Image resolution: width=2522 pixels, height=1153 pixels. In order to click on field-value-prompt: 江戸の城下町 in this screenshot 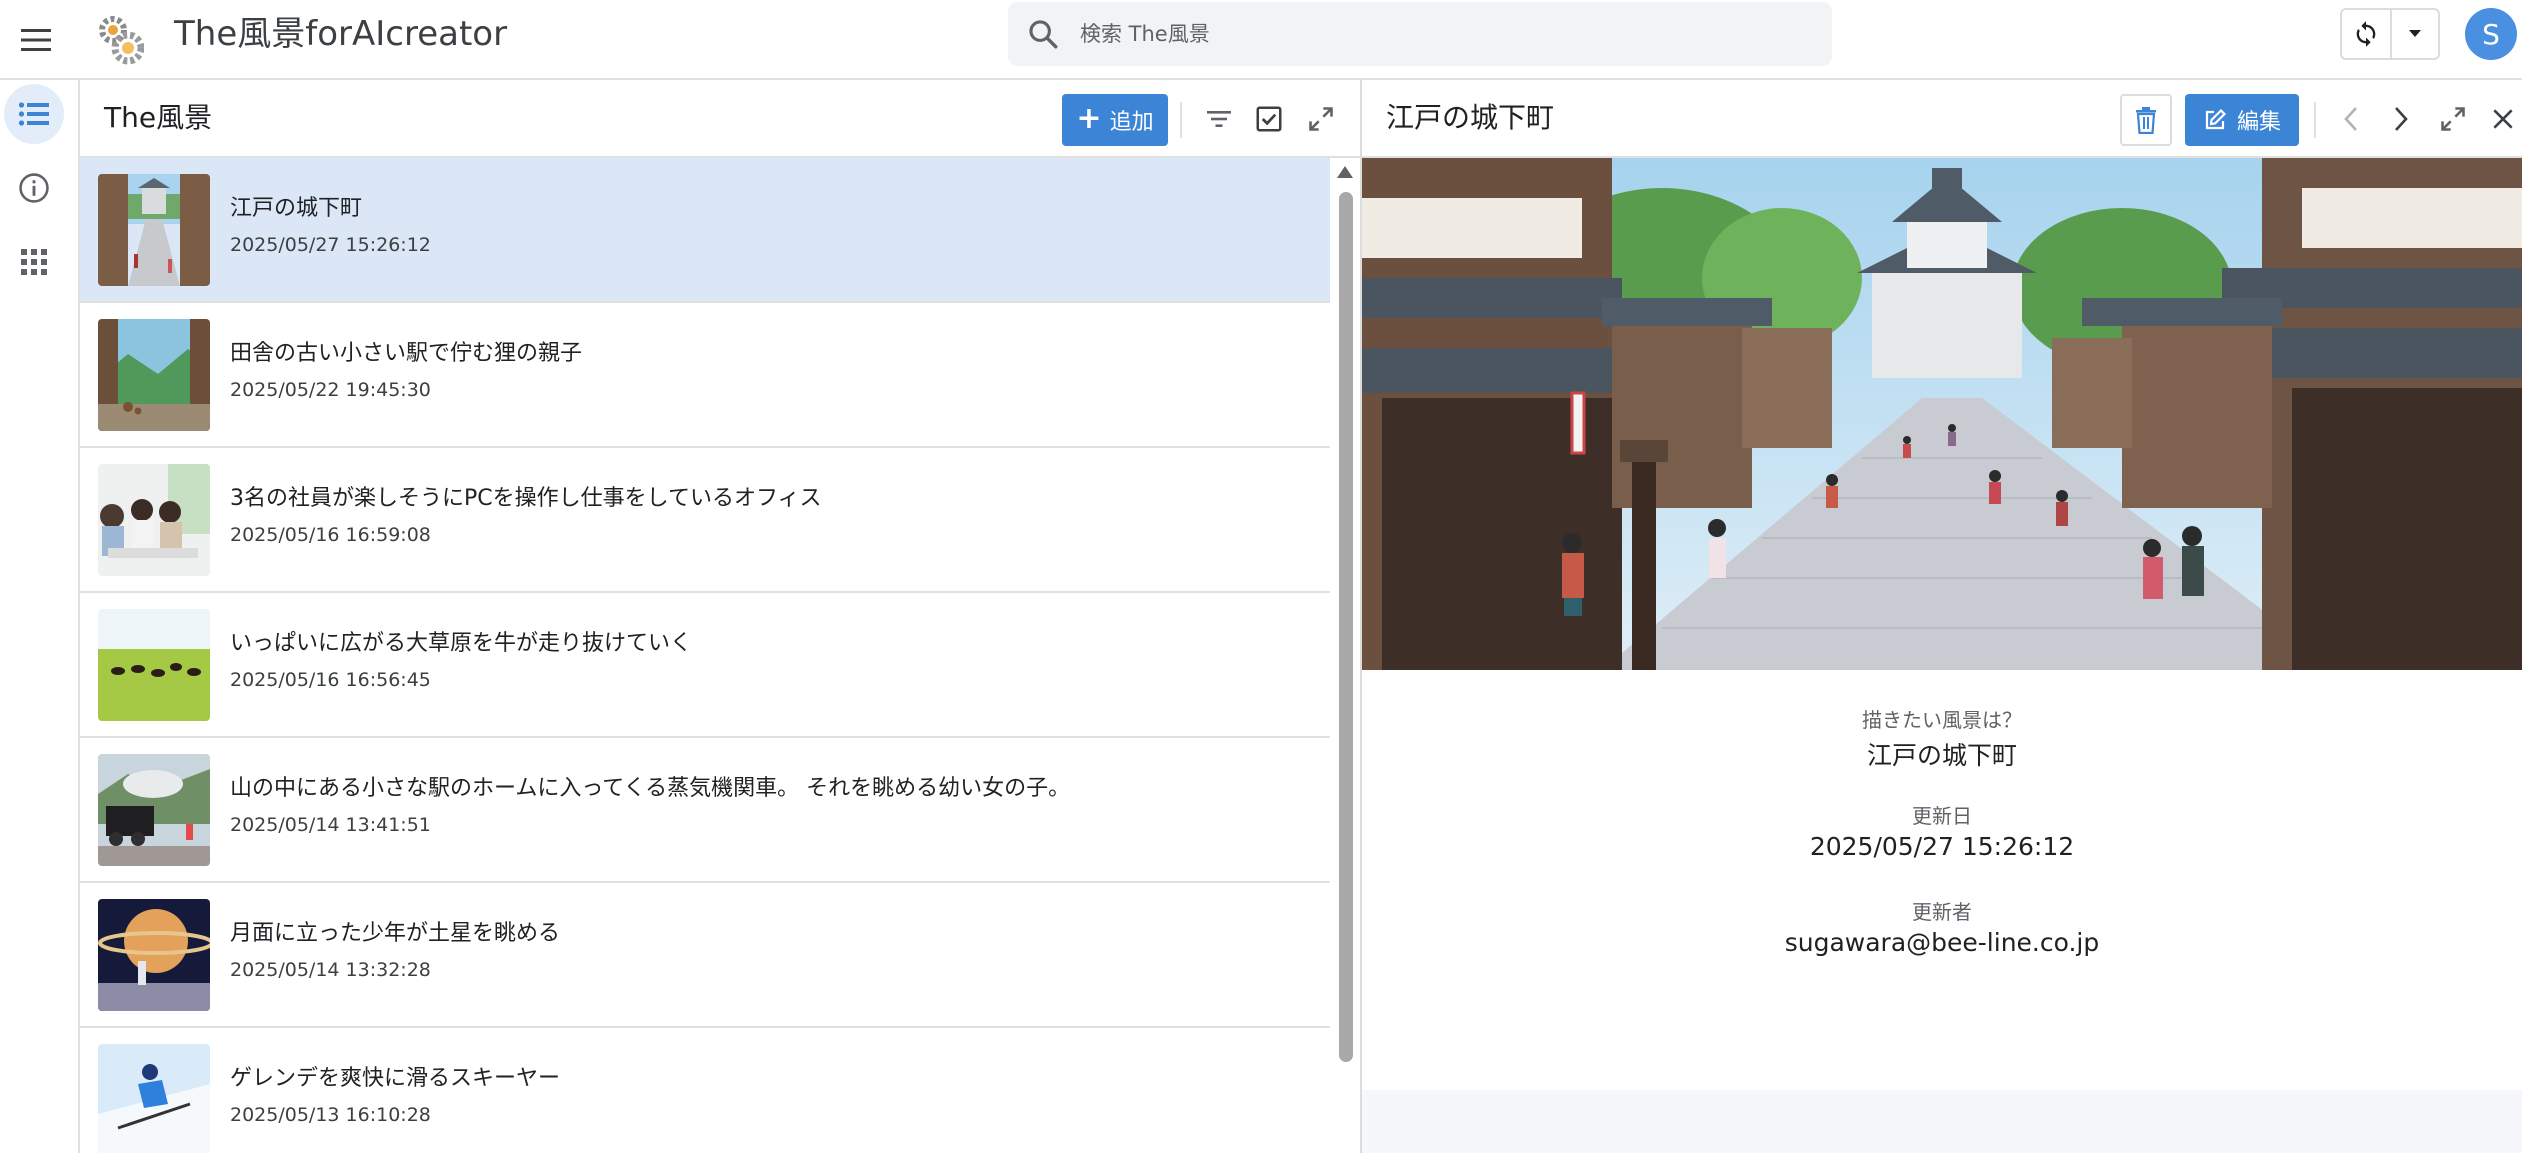, I will do `click(1941, 755)`.